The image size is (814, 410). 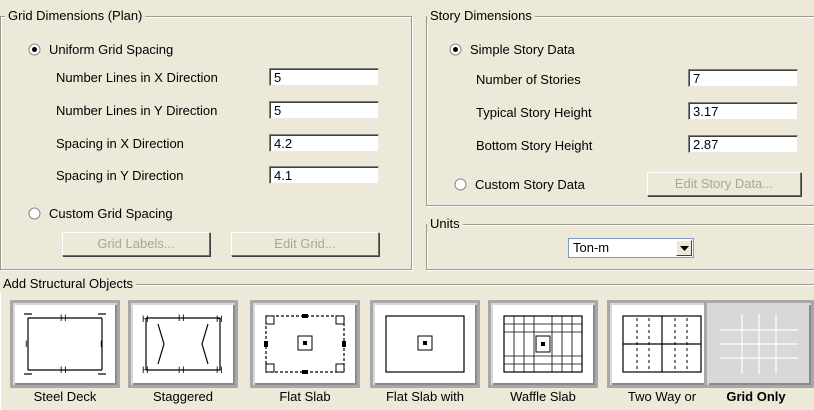 What do you see at coordinates (534, 145) in the screenshot?
I see `story-field-label-bottom: Bottom Story Height` at bounding box center [534, 145].